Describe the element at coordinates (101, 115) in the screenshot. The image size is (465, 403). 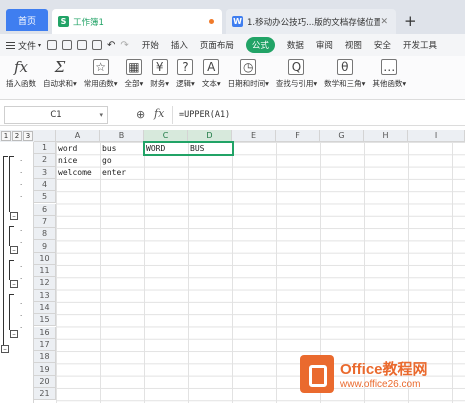
I see `chevron-down-icon: ▾` at that location.